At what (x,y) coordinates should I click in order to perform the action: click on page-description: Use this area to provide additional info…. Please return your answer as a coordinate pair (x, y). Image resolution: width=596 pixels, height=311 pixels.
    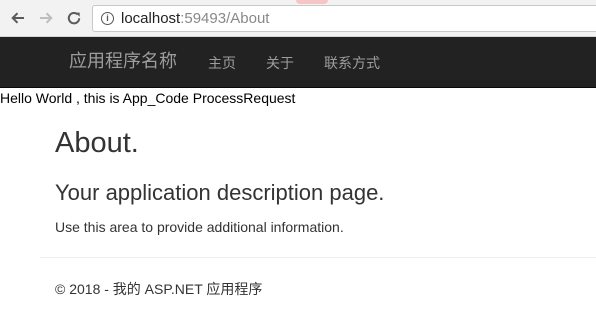
    Looking at the image, I should click on (199, 227).